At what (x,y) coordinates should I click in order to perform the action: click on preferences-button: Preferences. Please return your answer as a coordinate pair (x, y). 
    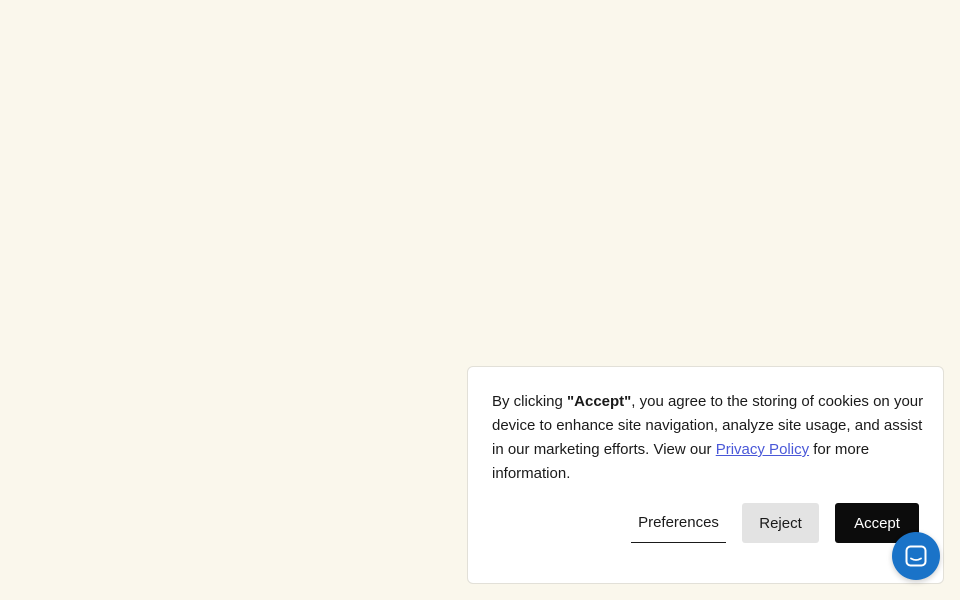
    Looking at the image, I should click on (678, 523).